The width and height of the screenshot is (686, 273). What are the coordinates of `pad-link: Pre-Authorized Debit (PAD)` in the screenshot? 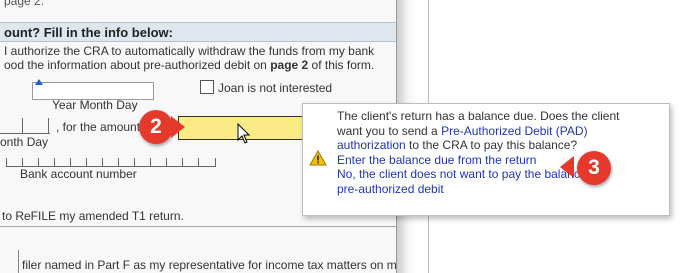 It's located at (514, 131).